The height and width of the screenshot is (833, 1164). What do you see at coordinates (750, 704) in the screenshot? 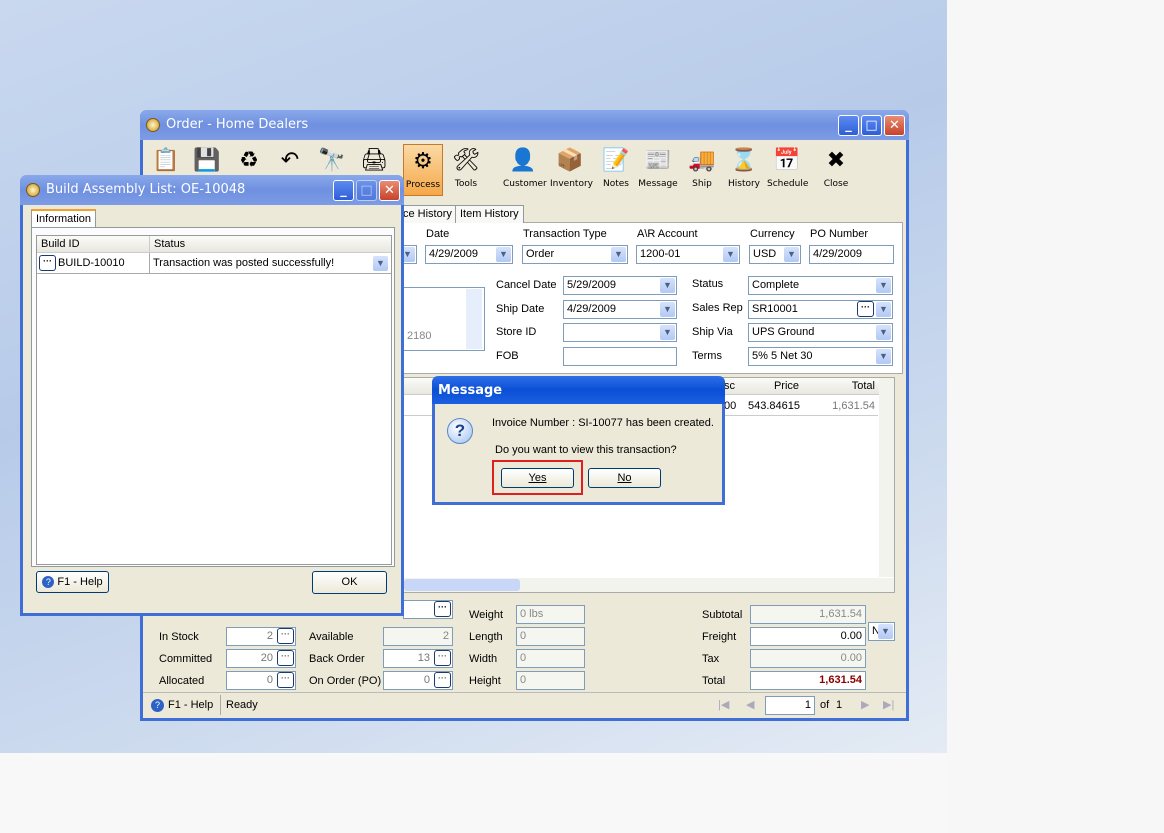
I see `prev-page-button: ◀` at bounding box center [750, 704].